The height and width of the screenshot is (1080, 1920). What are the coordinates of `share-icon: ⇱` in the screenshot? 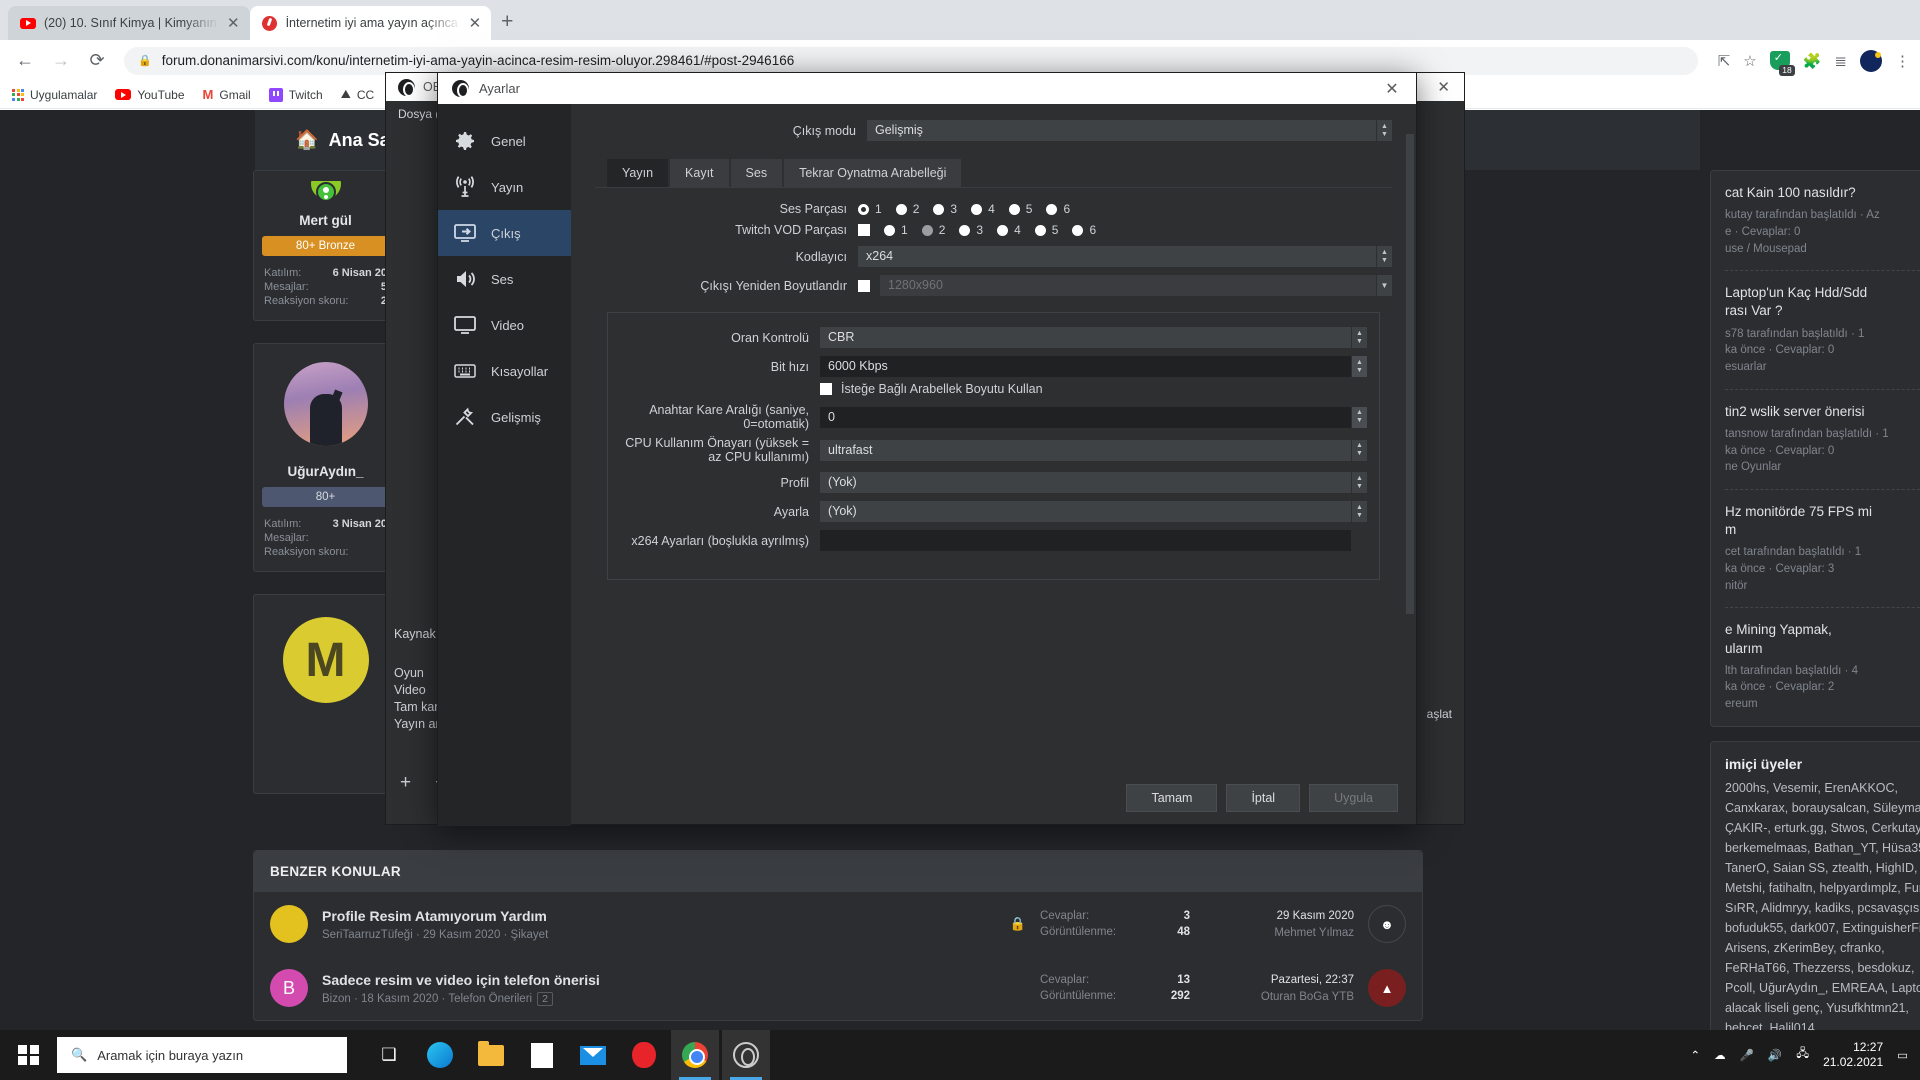 It's located at (1724, 61).